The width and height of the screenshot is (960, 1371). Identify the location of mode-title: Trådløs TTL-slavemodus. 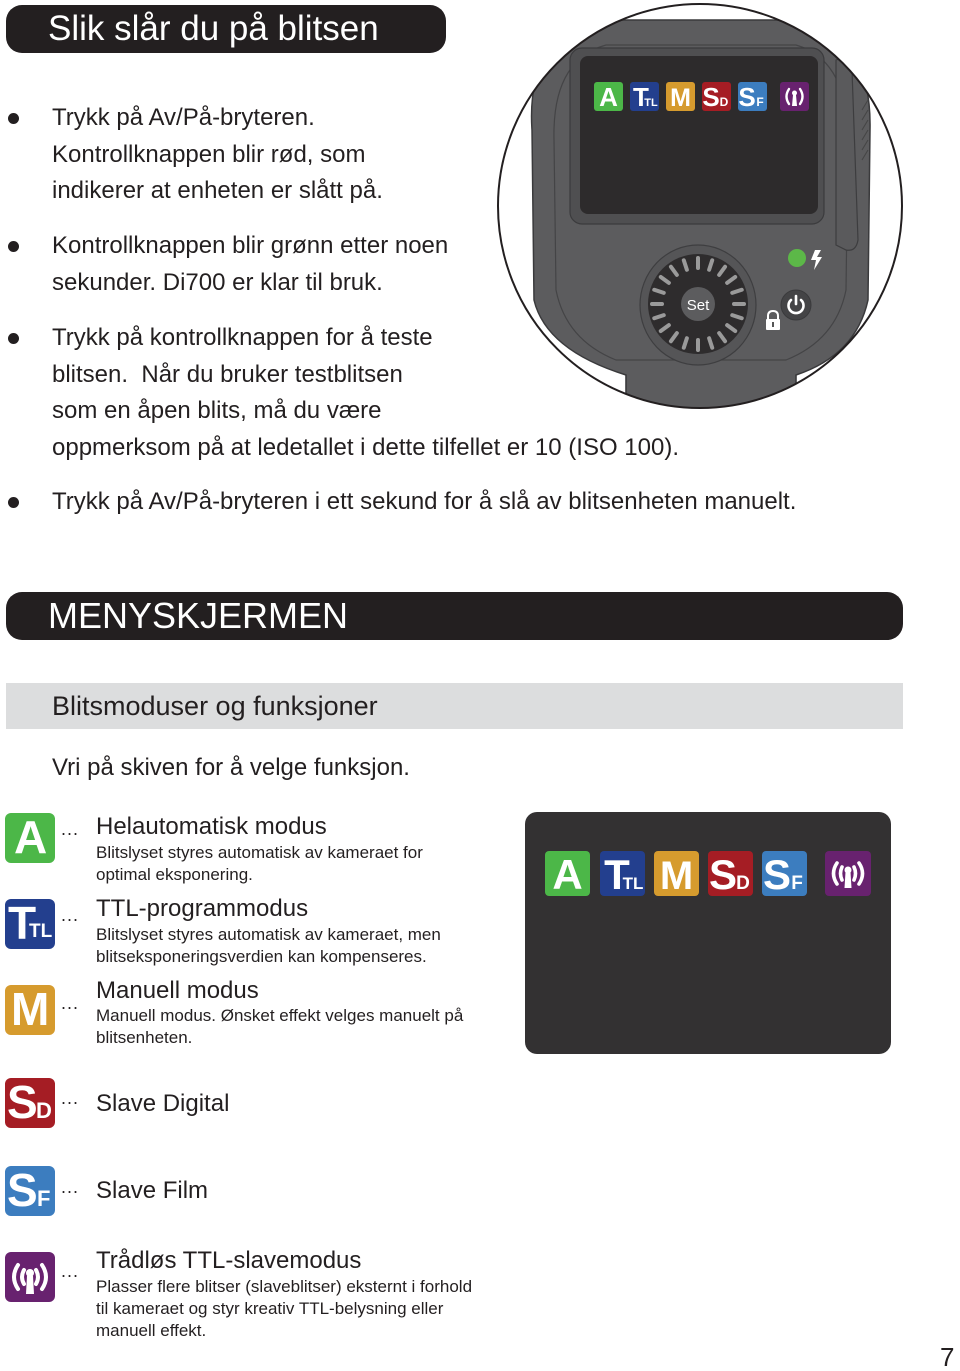
(229, 1260).